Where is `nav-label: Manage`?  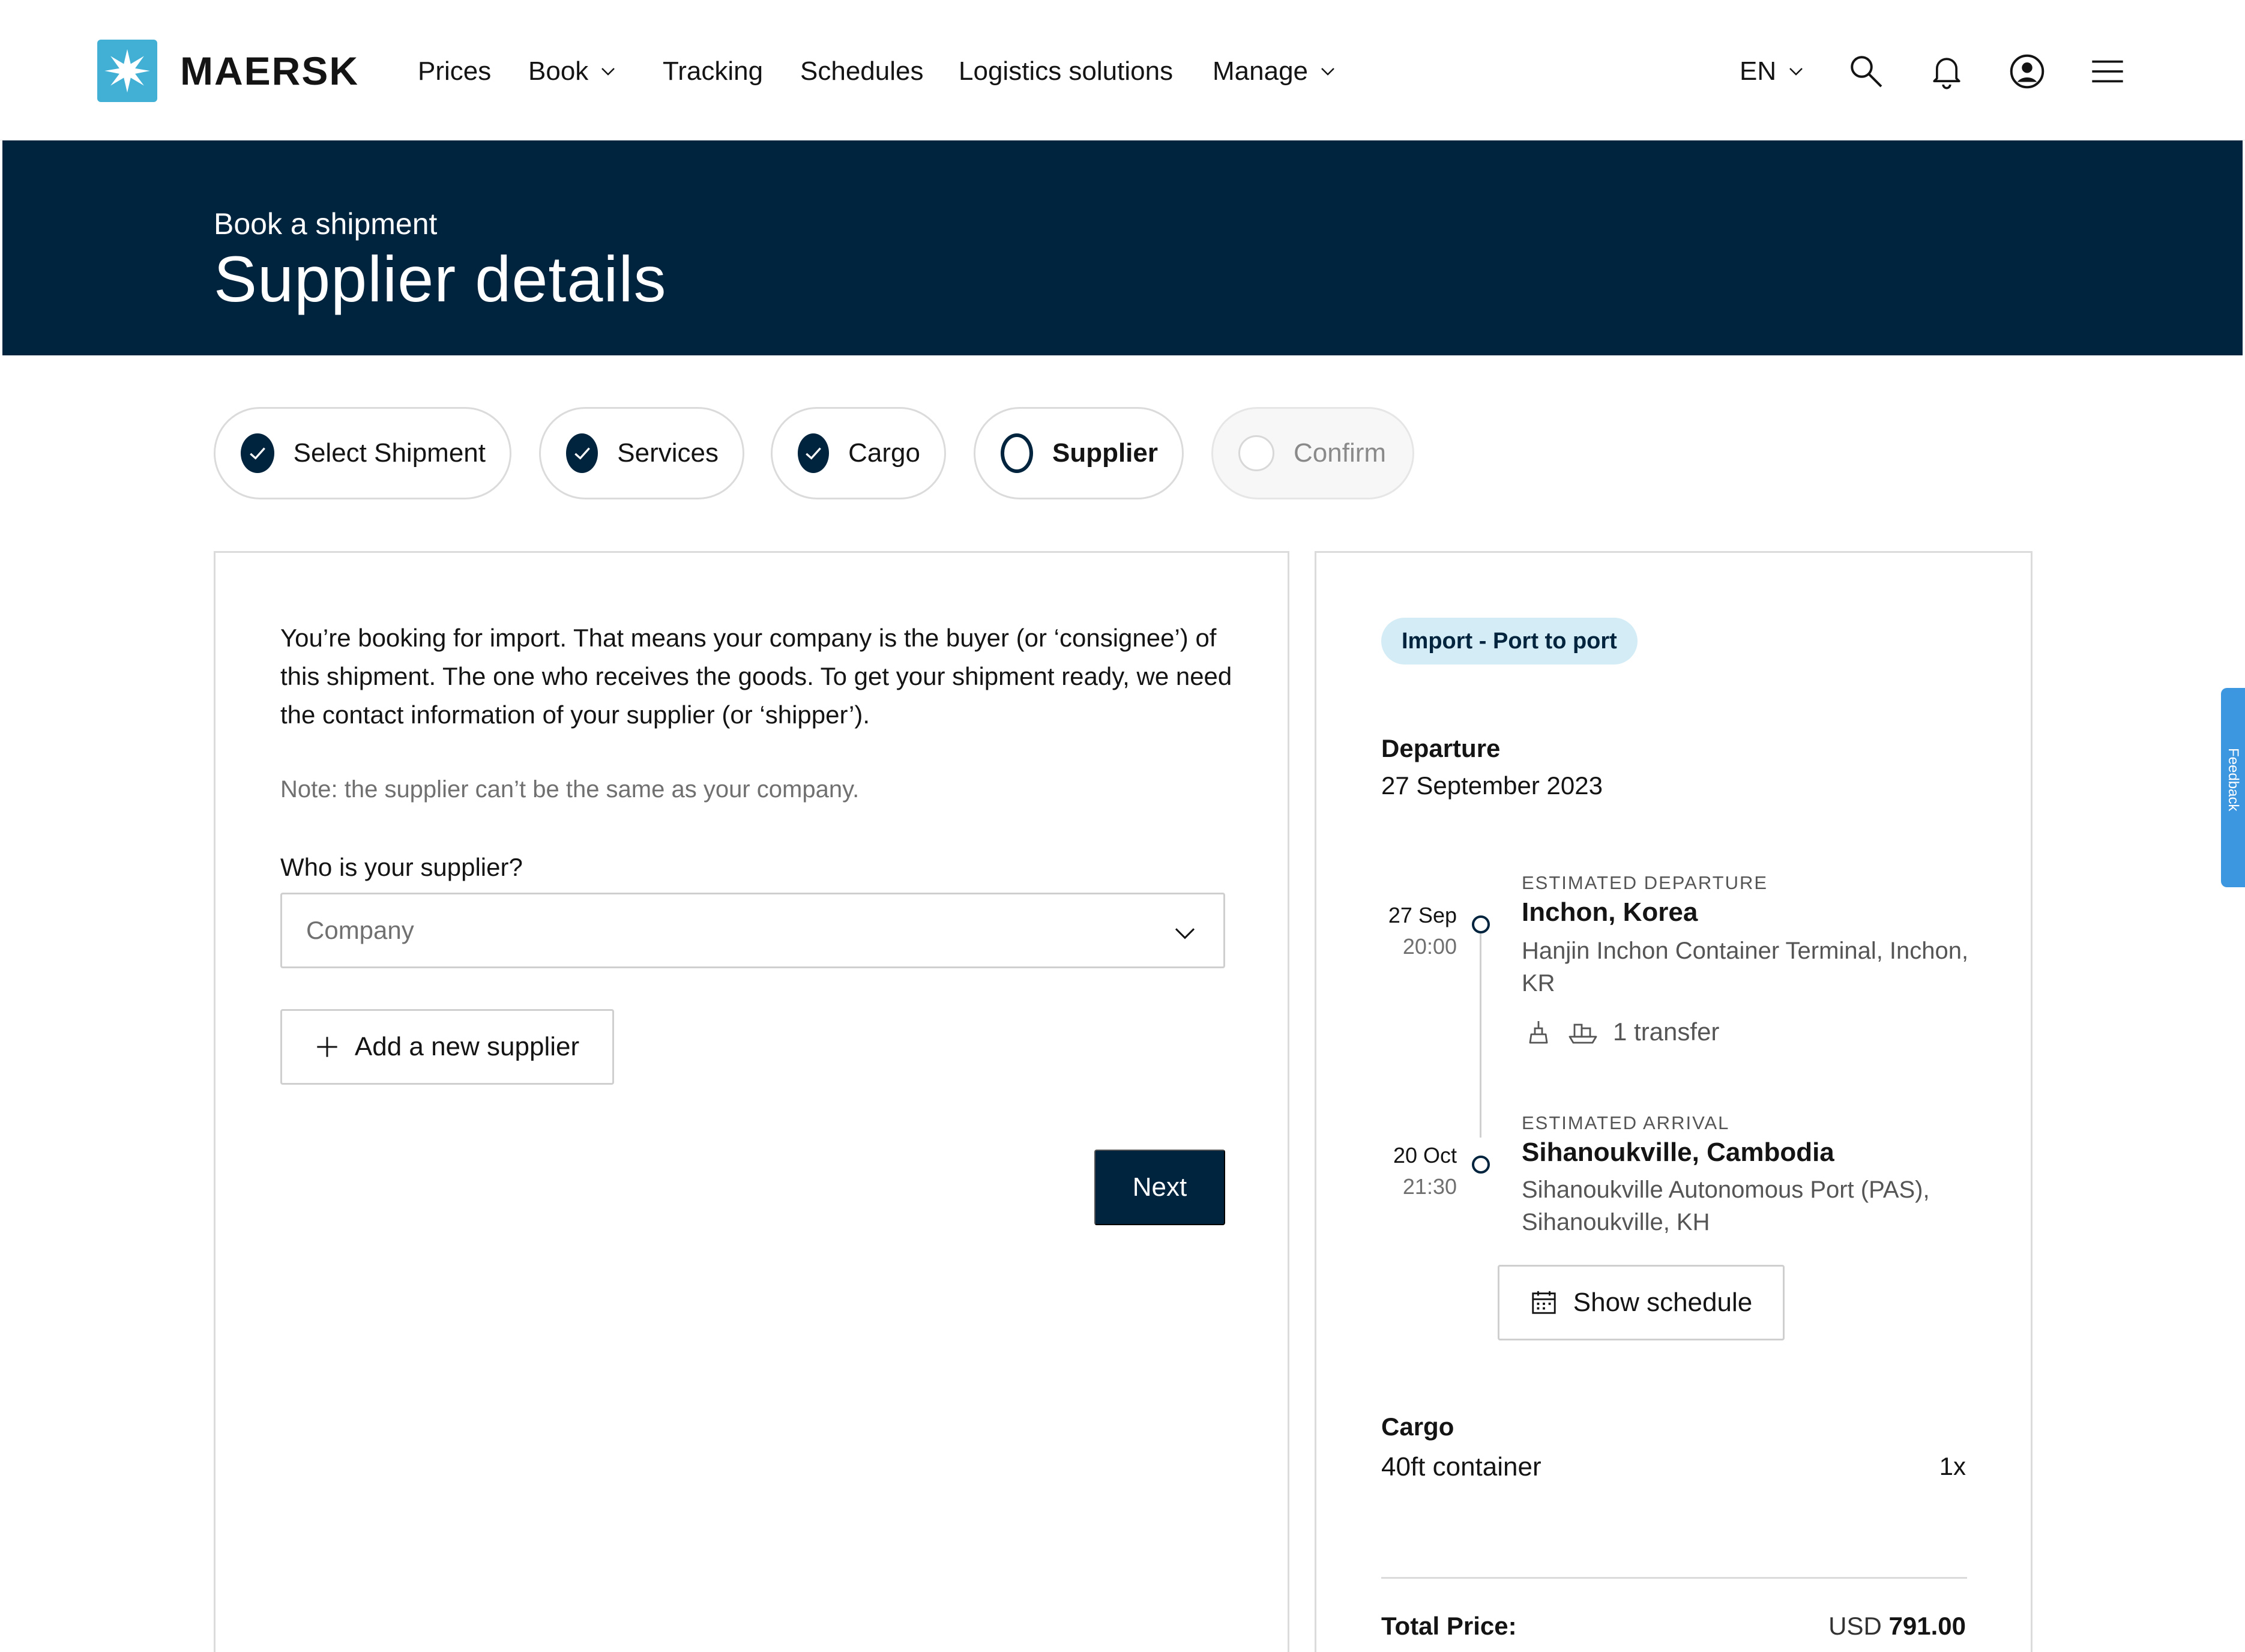
nav-label: Manage is located at coordinates (1261, 71).